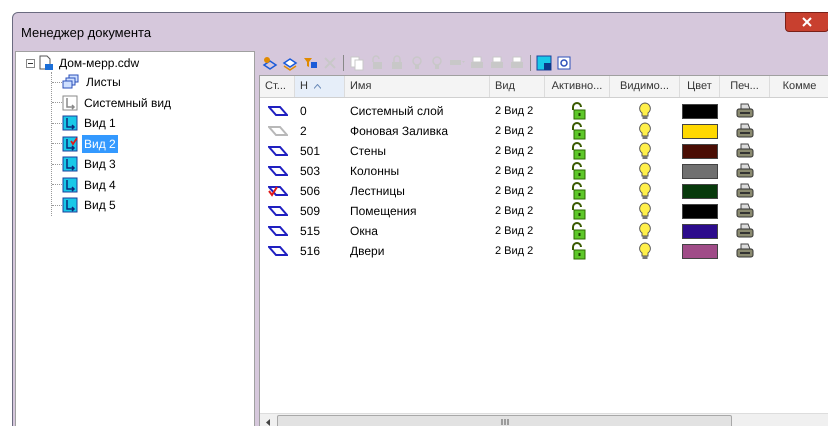 This screenshot has width=828, height=426. Describe the element at coordinates (310, 231) in the screenshot. I see `table-cell-text: 515` at that location.